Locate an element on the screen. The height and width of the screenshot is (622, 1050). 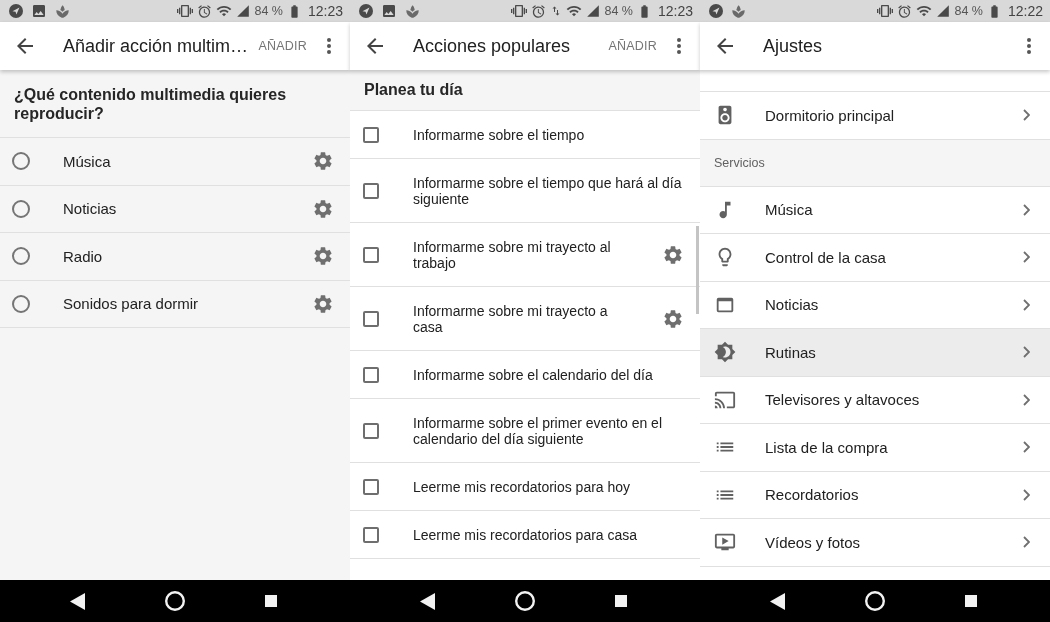
action-label: Informarme sobre el primer evento en el calendario del día siguiente is located at coordinates (538, 431).